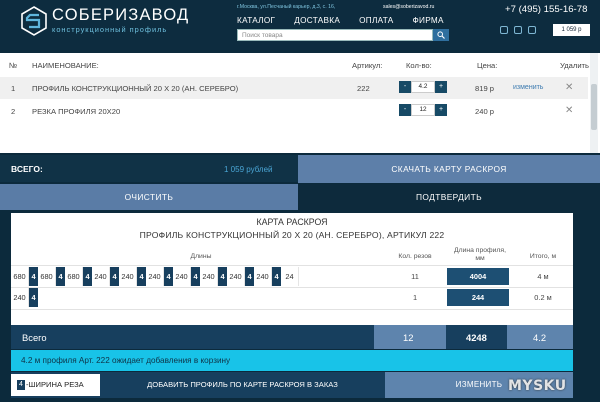  Describe the element at coordinates (149, 197) in the screenshot. I see `clear-button: ОЧИСТИТЬ` at that location.